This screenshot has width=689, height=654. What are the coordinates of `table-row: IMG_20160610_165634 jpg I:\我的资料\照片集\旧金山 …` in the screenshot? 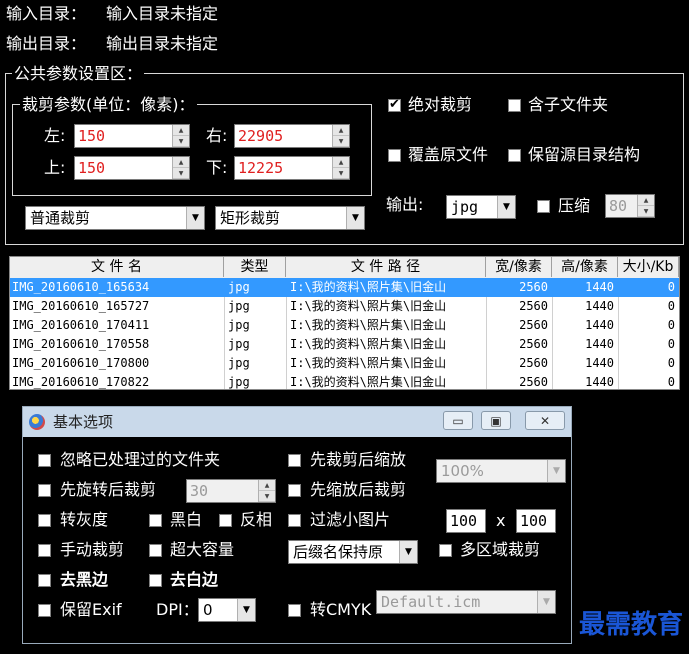 It's located at (344, 287).